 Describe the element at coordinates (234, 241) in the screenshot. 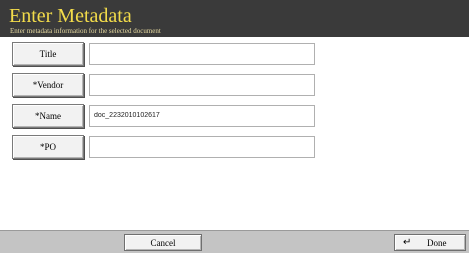

I see `footer-bar: Cancel ↵ Done` at that location.